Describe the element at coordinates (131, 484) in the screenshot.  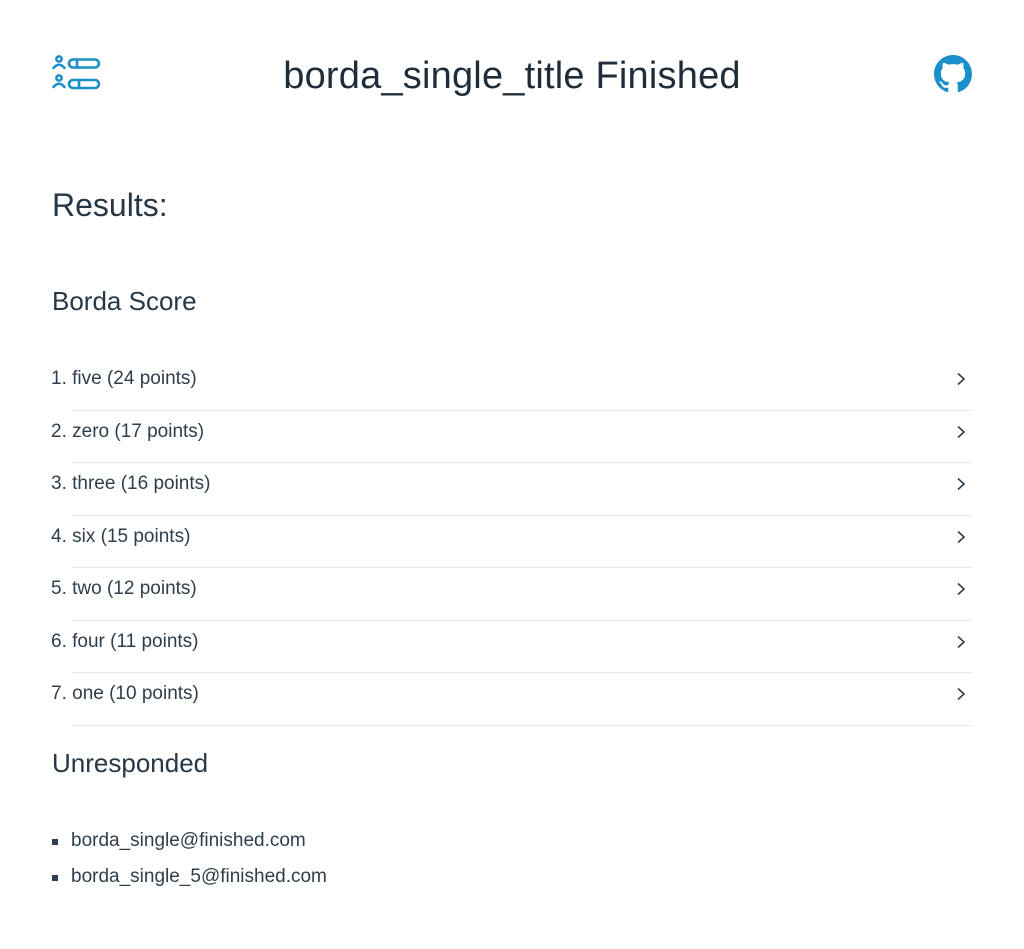
I see `score-label: 3. three (16 points)` at that location.